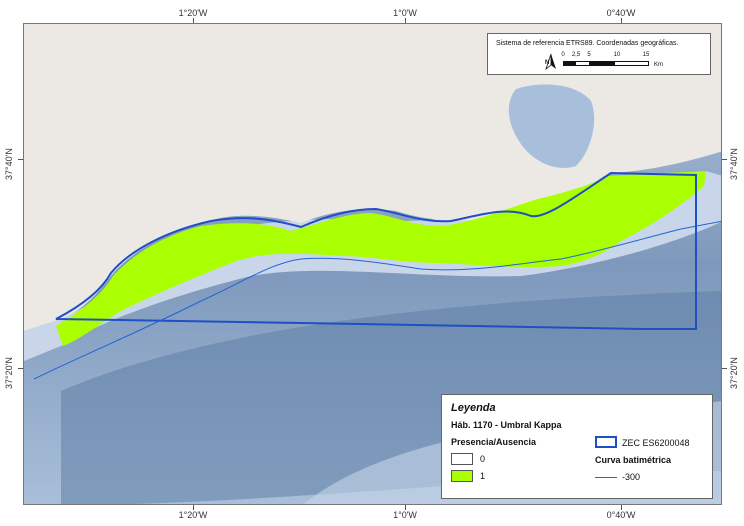 The width and height of the screenshot is (744, 526). I want to click on lon-label-top: 1°20'W, so click(193, 13).